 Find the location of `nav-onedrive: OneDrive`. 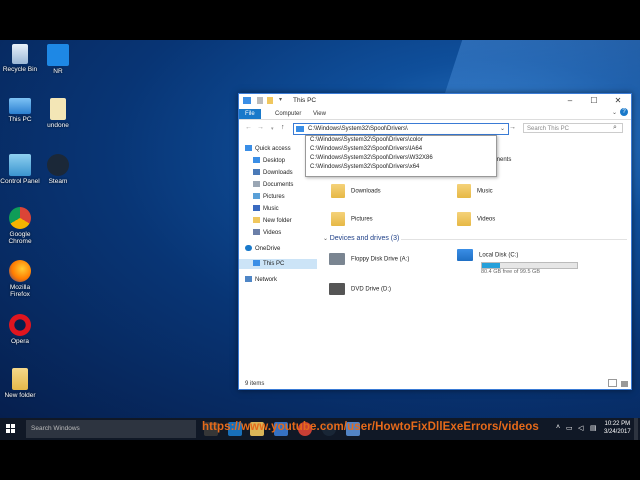

nav-onedrive: OneDrive is located at coordinates (262, 249).